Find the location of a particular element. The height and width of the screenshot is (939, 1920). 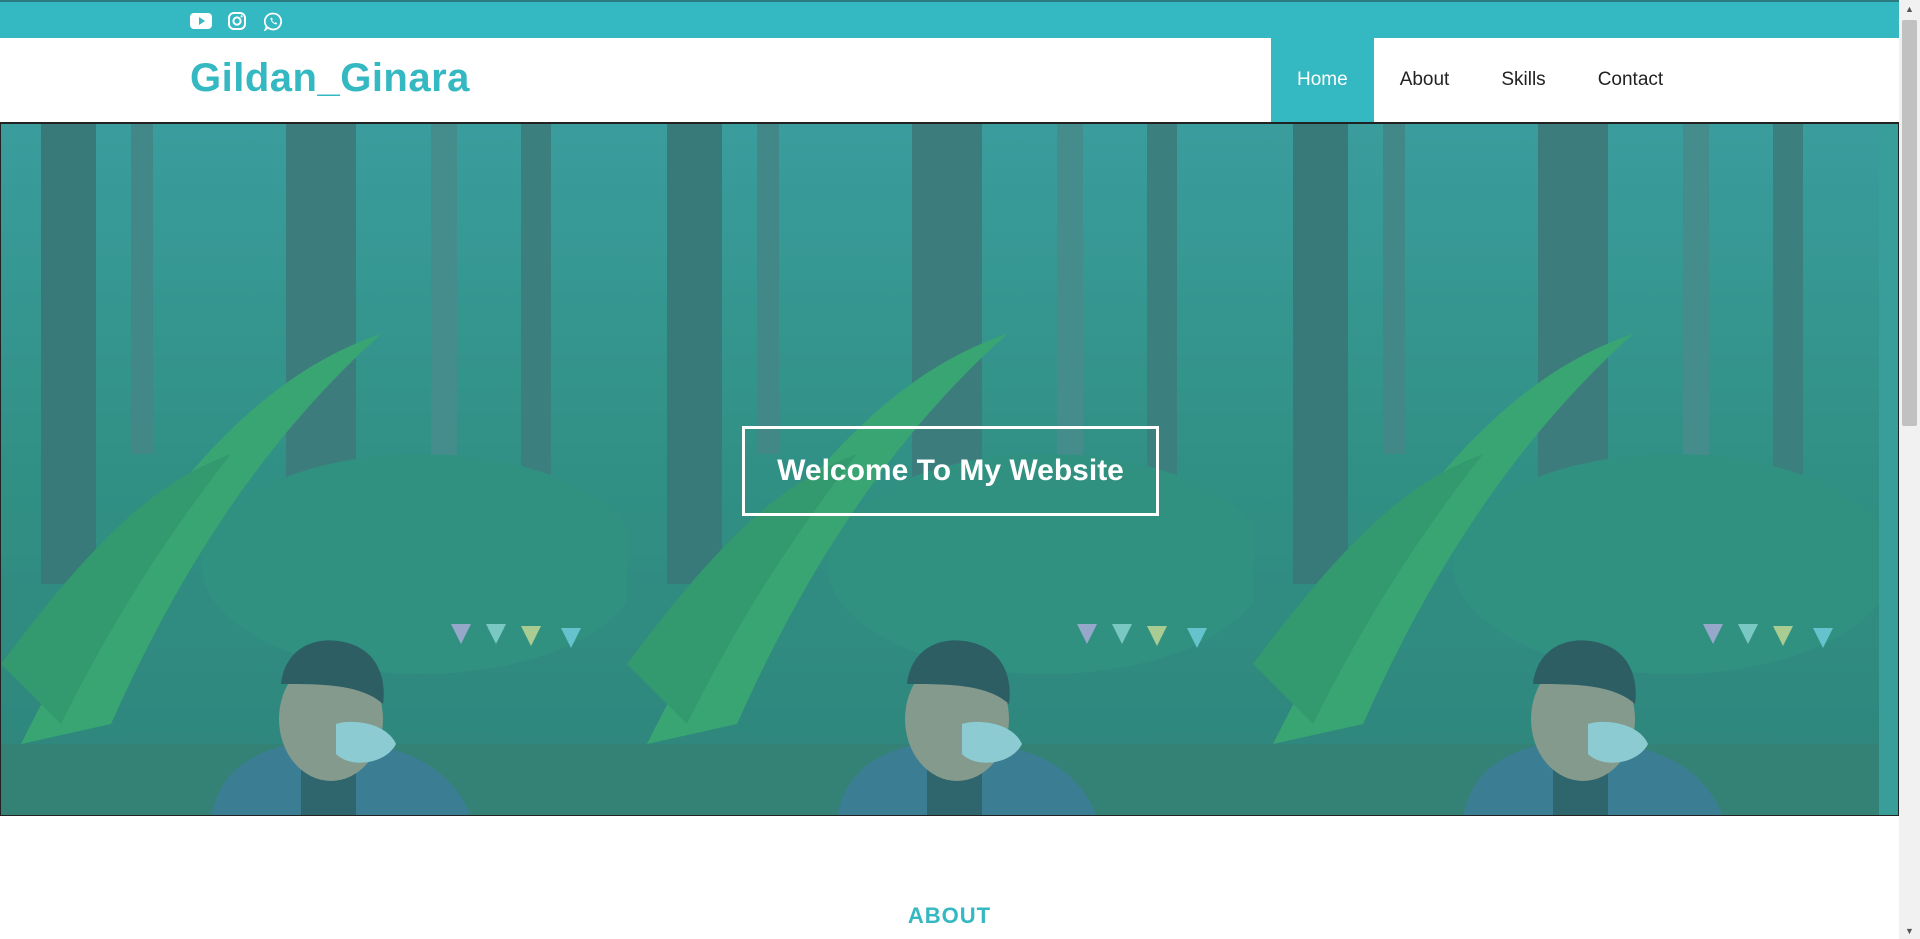

hero-photo is located at coordinates (1888, 469).